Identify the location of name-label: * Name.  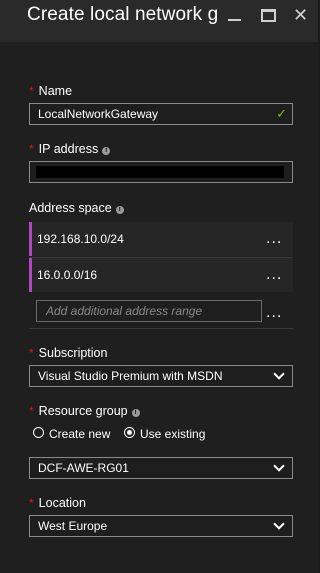
(51, 91).